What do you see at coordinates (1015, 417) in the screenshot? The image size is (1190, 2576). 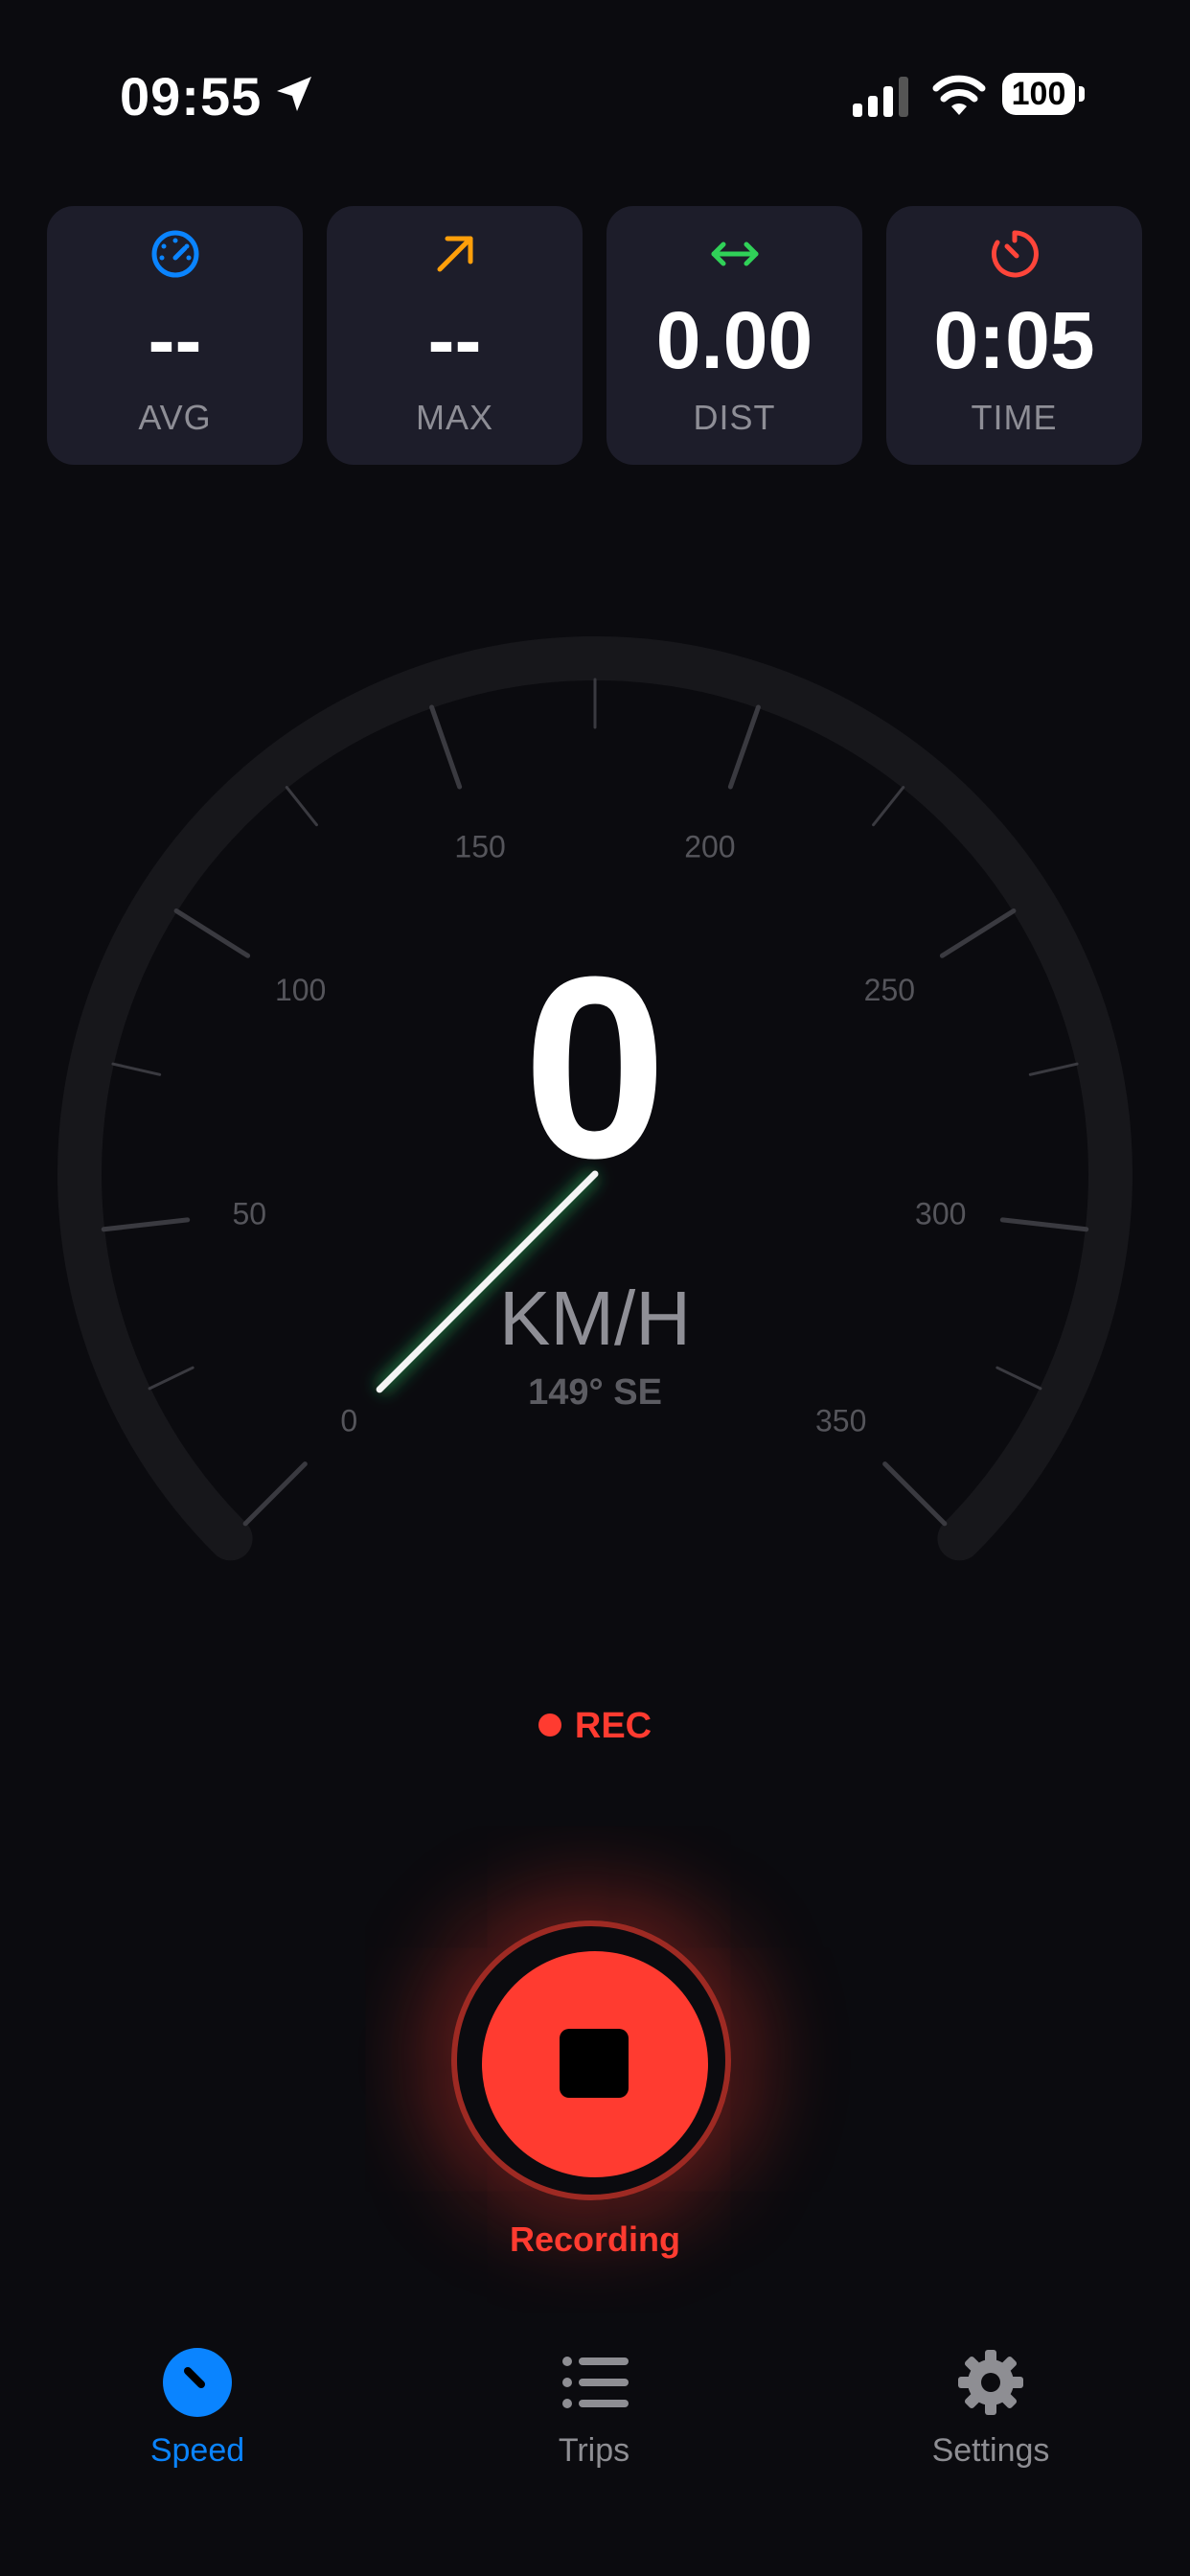 I see `stat-label: TIME` at bounding box center [1015, 417].